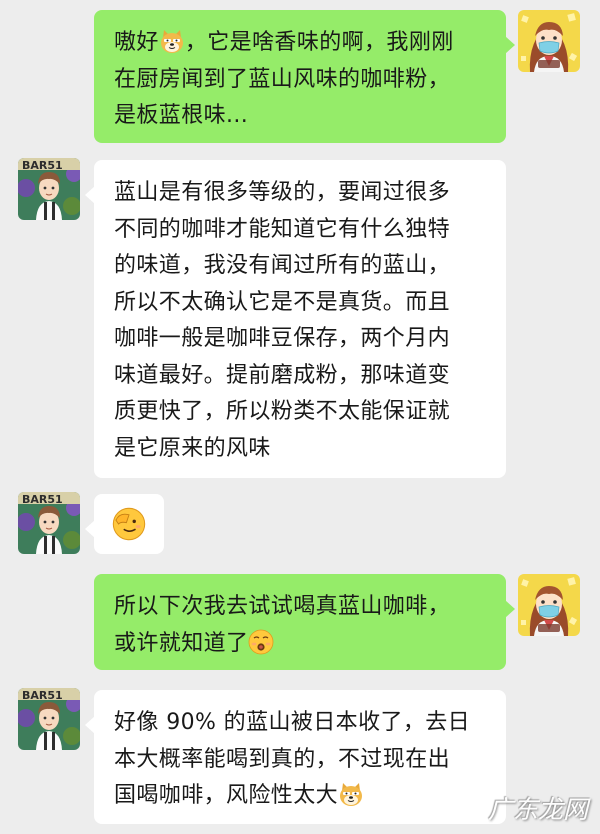  What do you see at coordinates (192, 448) in the screenshot?
I see `message-text: 是它原来的风味` at bounding box center [192, 448].